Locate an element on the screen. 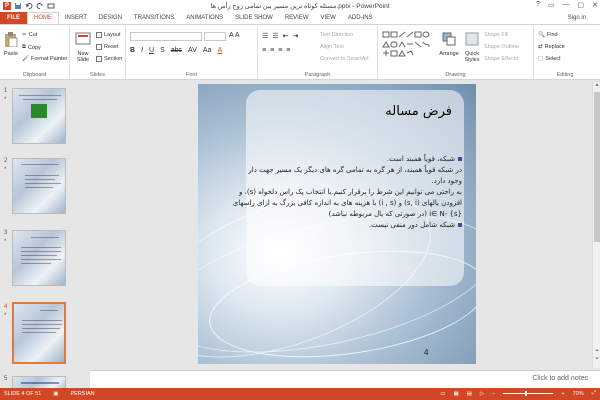  find-button: 🔍 Find is located at coordinates (548, 35).